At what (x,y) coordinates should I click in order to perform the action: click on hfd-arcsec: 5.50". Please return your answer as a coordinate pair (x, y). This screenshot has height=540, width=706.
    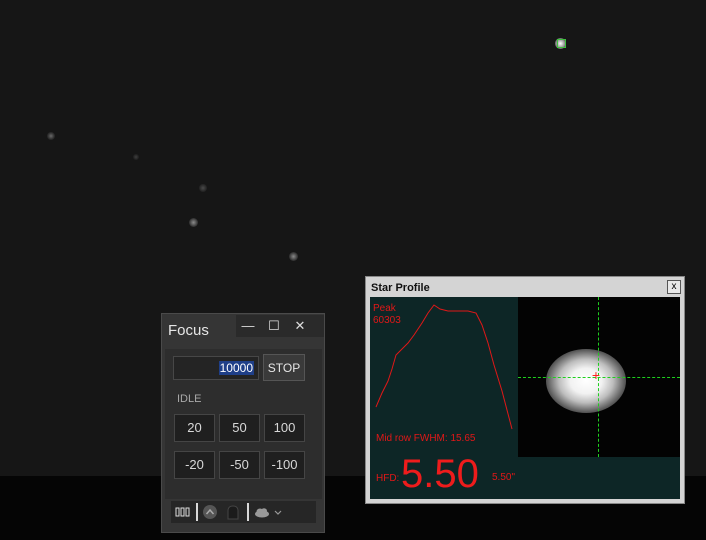
    Looking at the image, I should click on (504, 477).